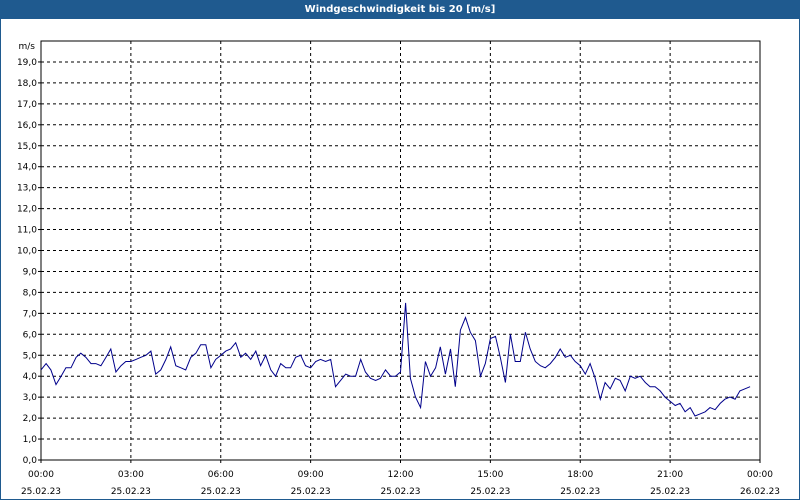 Image resolution: width=800 pixels, height=500 pixels. Describe the element at coordinates (131, 475) in the screenshot. I see `x-tick-time-label: 03:00` at that location.